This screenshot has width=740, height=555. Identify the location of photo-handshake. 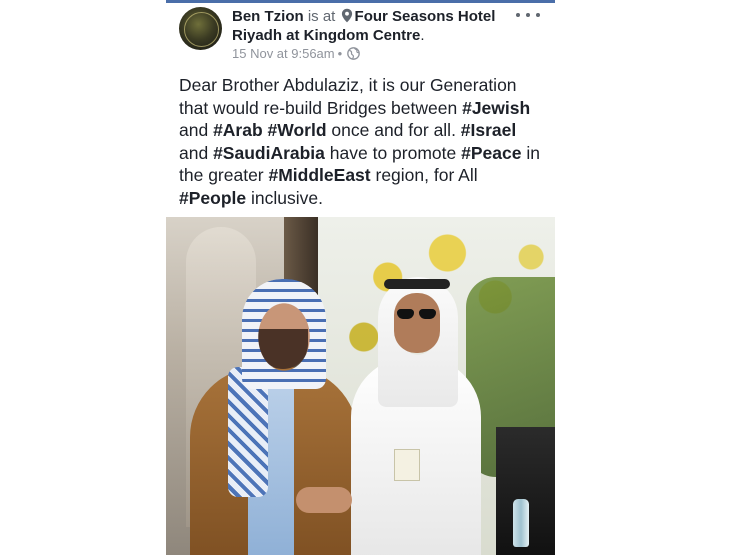
(324, 500).